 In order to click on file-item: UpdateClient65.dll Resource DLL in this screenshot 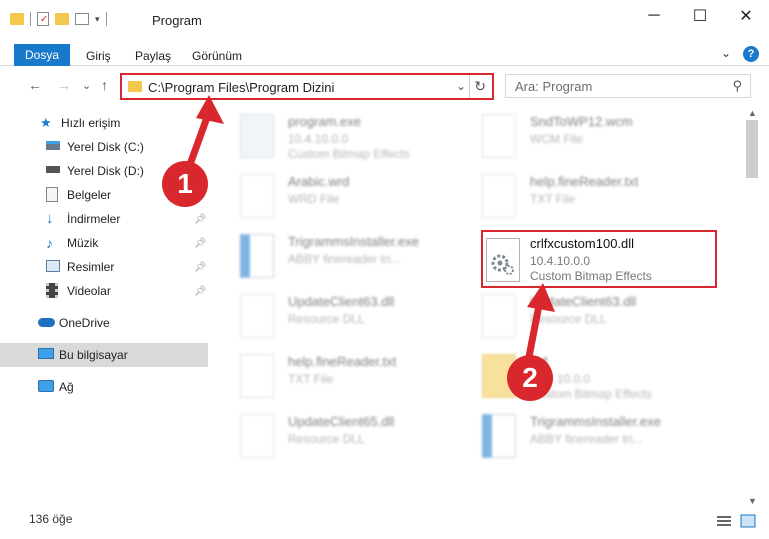, I will do `click(348, 436)`.